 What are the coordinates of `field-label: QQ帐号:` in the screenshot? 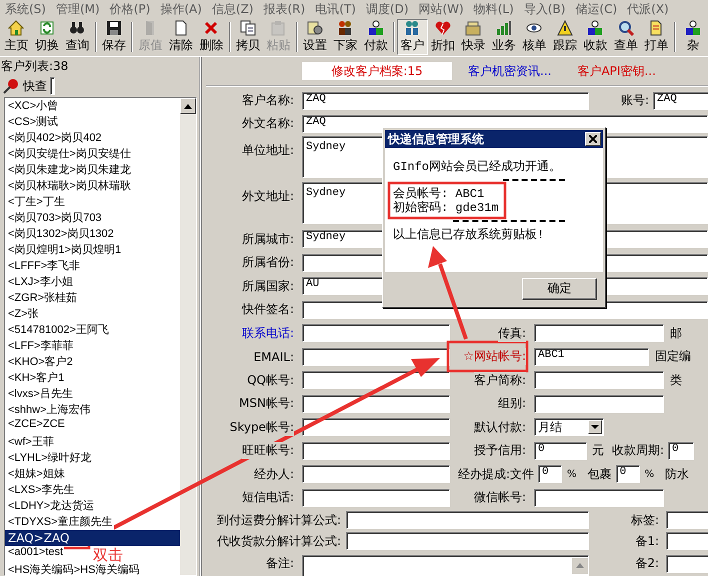 It's located at (270, 380).